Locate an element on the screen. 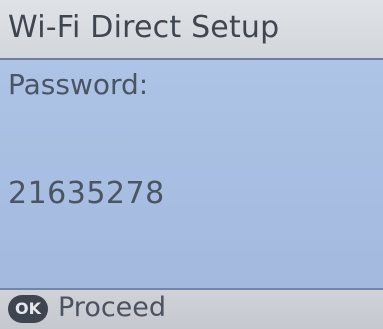 This screenshot has height=329, width=383. ok-button-icon: OK is located at coordinates (28, 309).